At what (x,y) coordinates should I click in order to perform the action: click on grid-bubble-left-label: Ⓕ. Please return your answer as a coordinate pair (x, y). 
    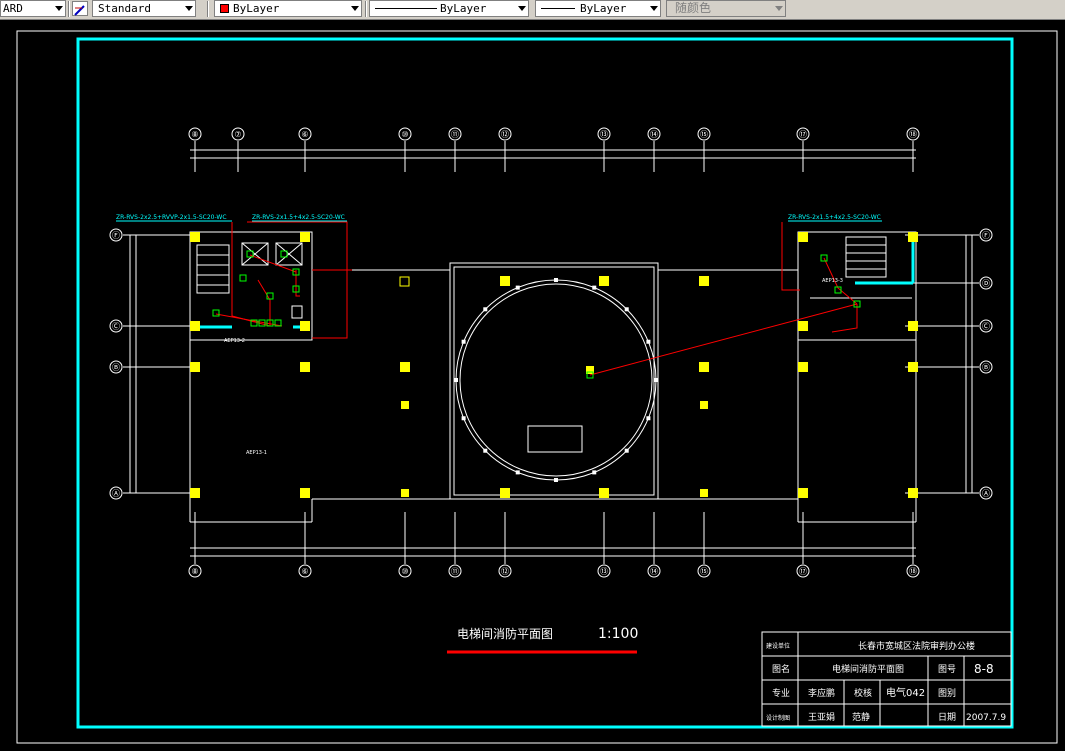
    Looking at the image, I should click on (116, 235).